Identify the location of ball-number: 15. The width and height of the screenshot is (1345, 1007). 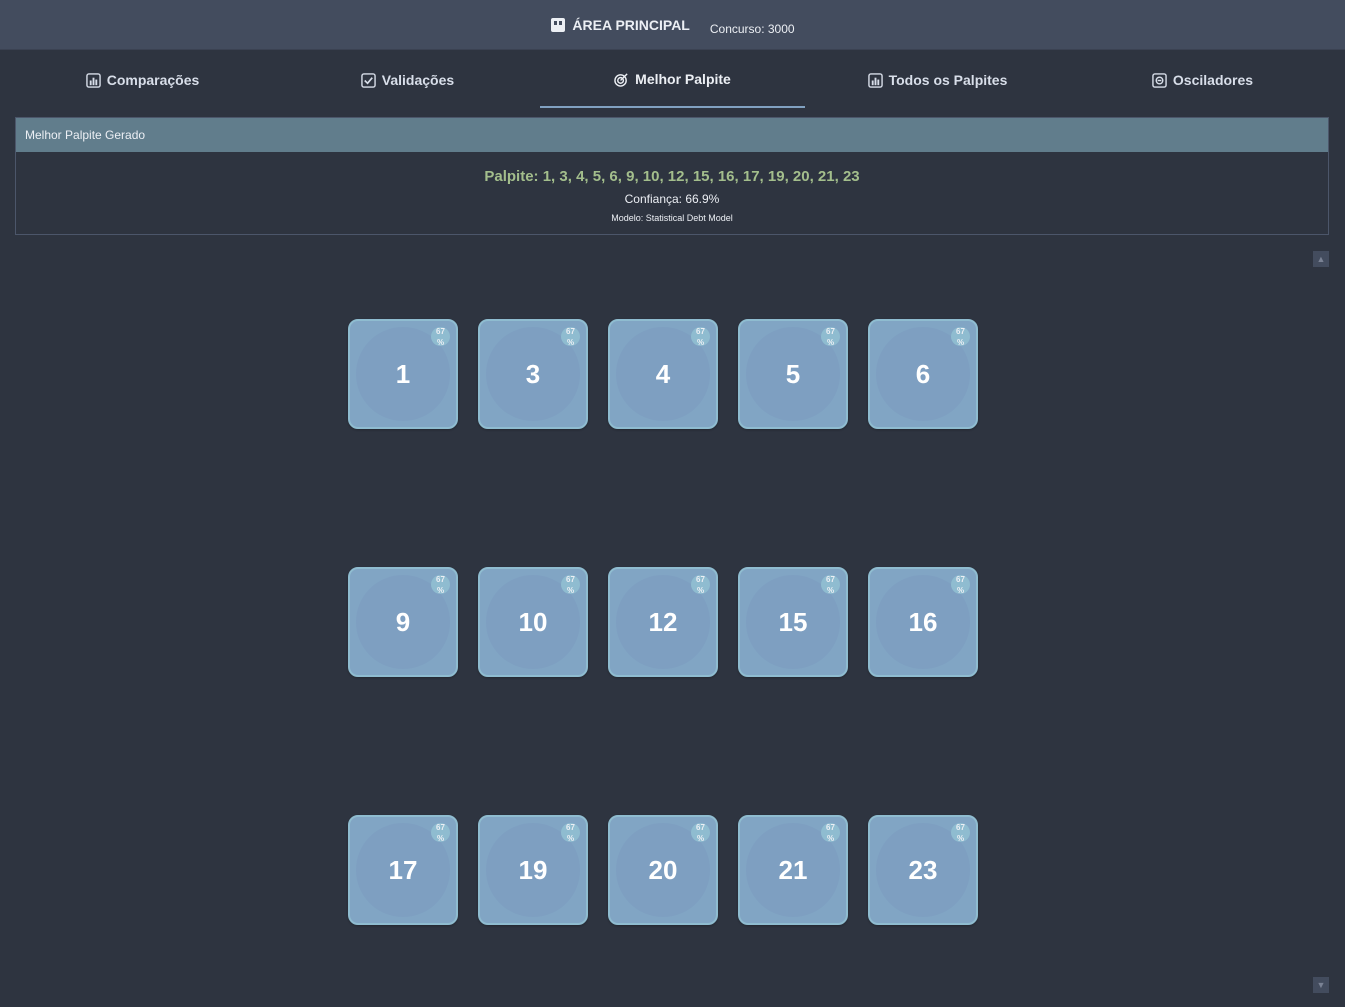
(793, 621).